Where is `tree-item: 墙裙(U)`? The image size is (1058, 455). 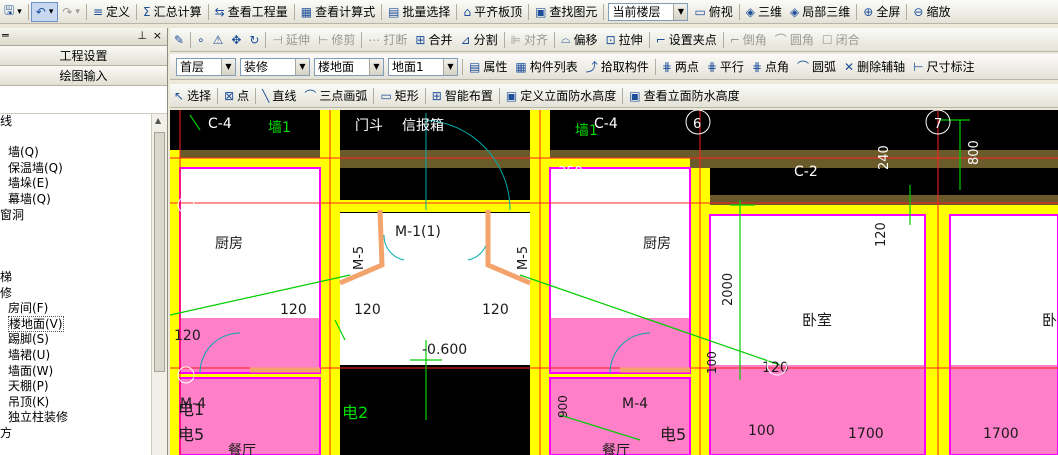
tree-item: 墙裙(U) is located at coordinates (75, 356).